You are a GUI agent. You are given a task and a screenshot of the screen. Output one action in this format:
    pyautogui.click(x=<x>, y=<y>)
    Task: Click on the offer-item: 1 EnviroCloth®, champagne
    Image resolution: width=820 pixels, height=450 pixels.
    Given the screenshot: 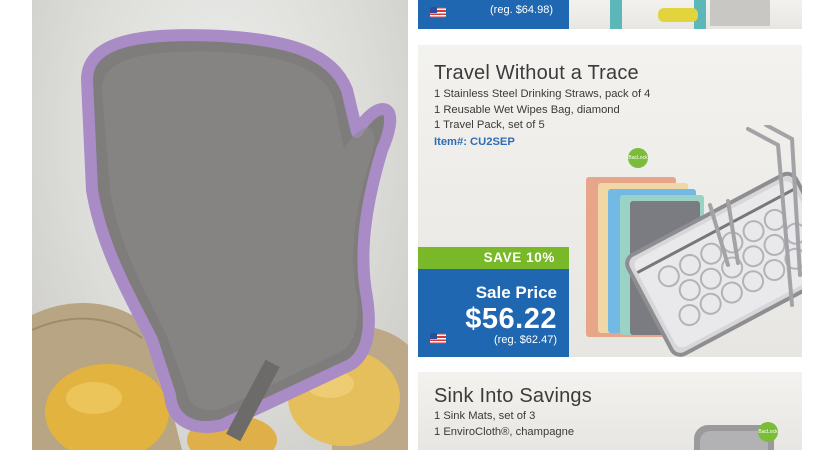 What is the action you would take?
    pyautogui.click(x=504, y=431)
    